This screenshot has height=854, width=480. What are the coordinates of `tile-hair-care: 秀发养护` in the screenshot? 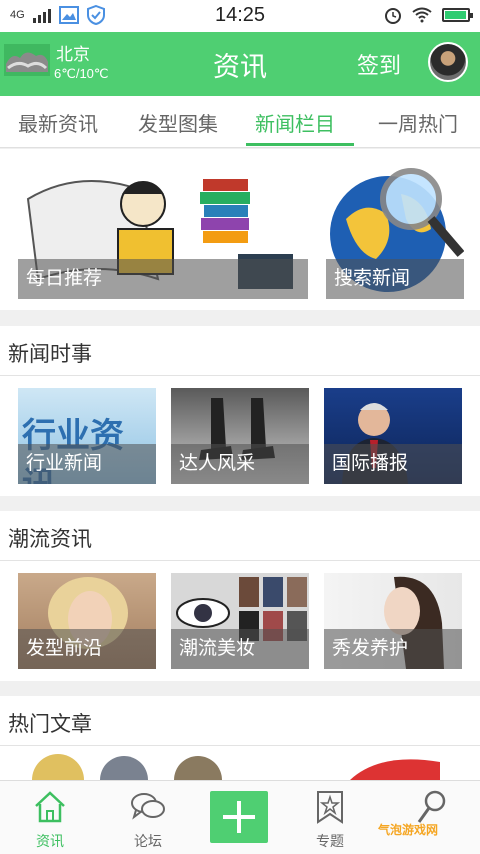 It's located at (393, 621).